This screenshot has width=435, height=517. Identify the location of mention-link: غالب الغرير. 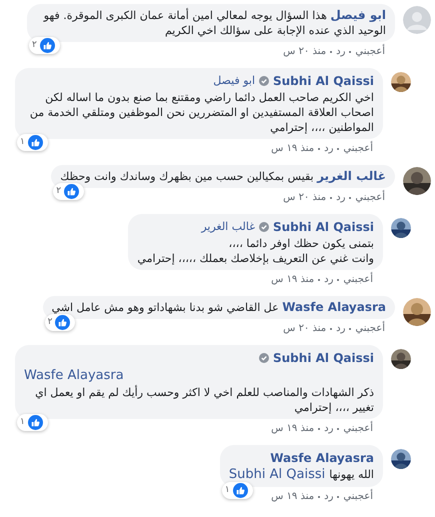
(228, 227).